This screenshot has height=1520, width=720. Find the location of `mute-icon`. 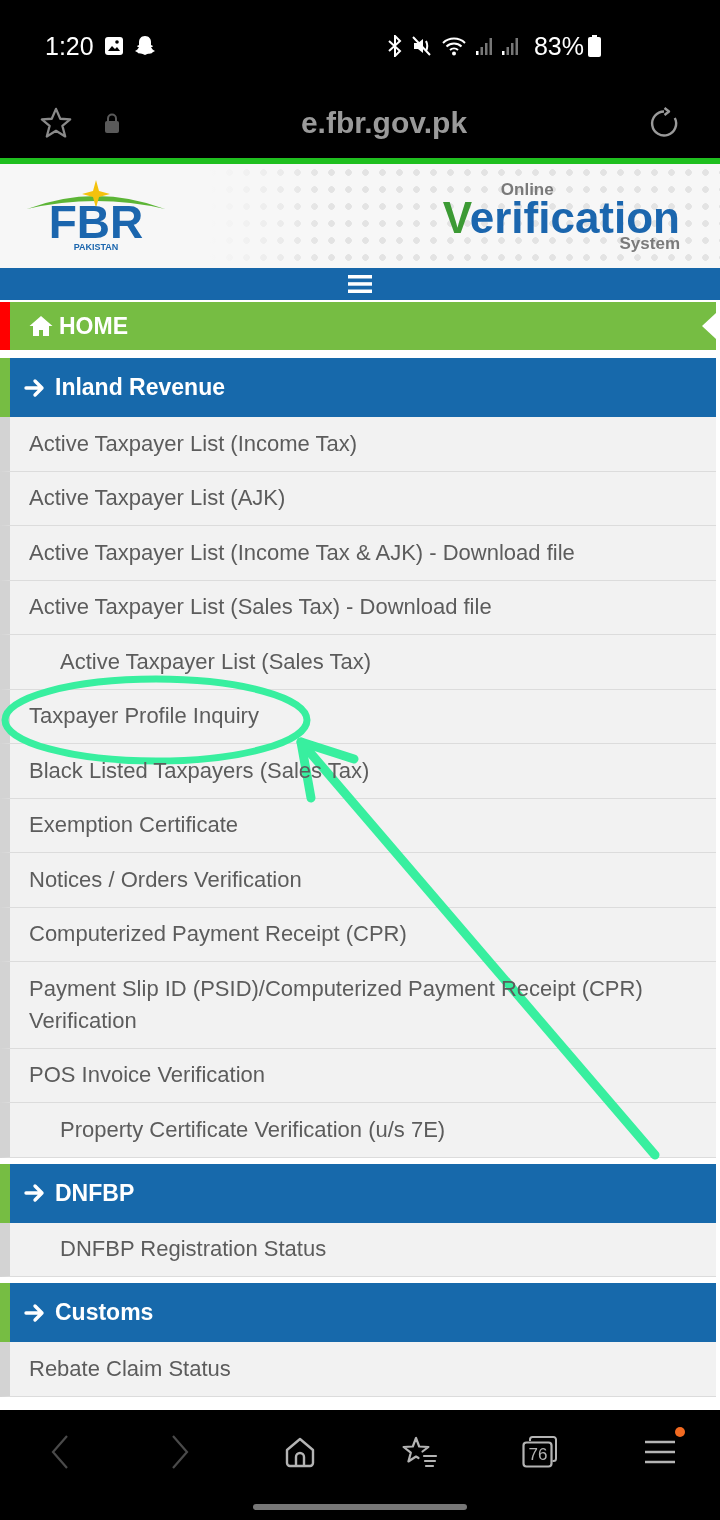

mute-icon is located at coordinates (421, 46).